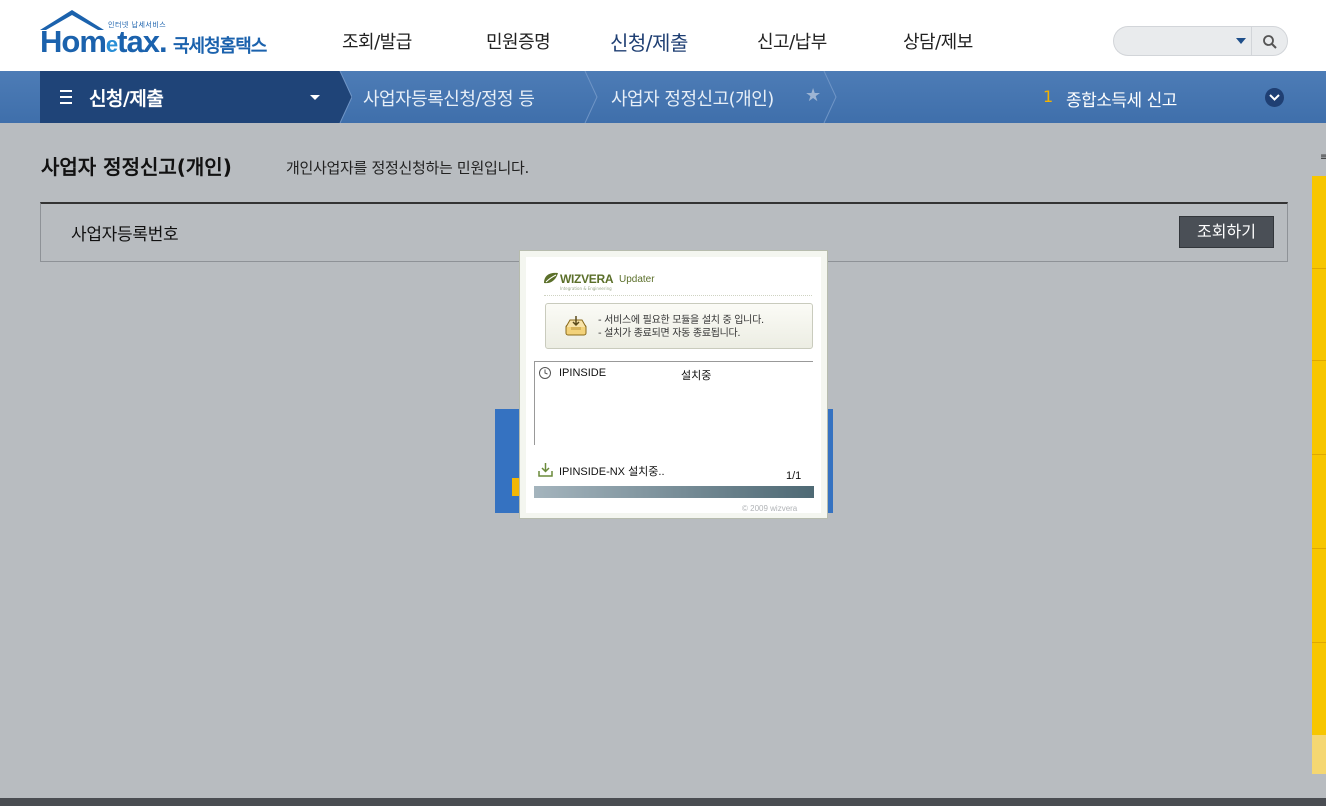 The width and height of the screenshot is (1326, 806). I want to click on rolling-notice-number: 1, so click(1048, 96).